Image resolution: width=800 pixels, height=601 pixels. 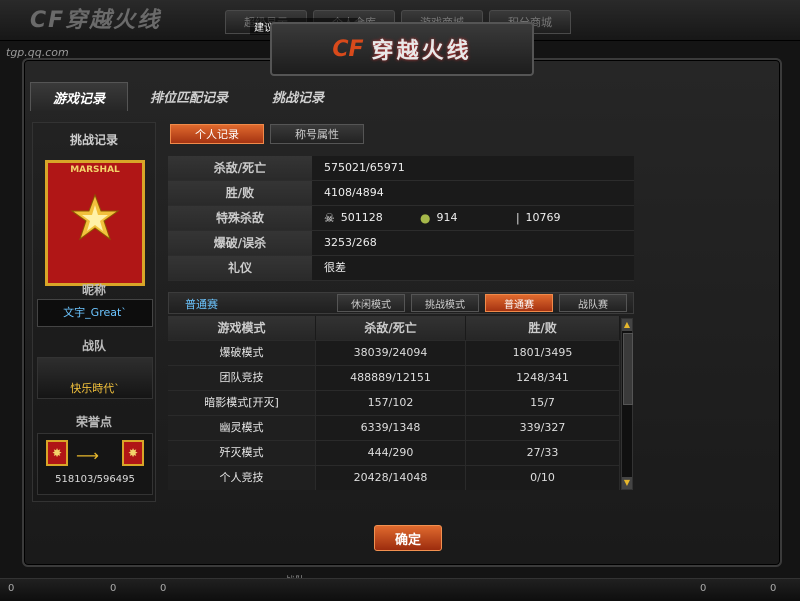 I want to click on special-kill-item: ☠ 501128, so click(x=372, y=218).